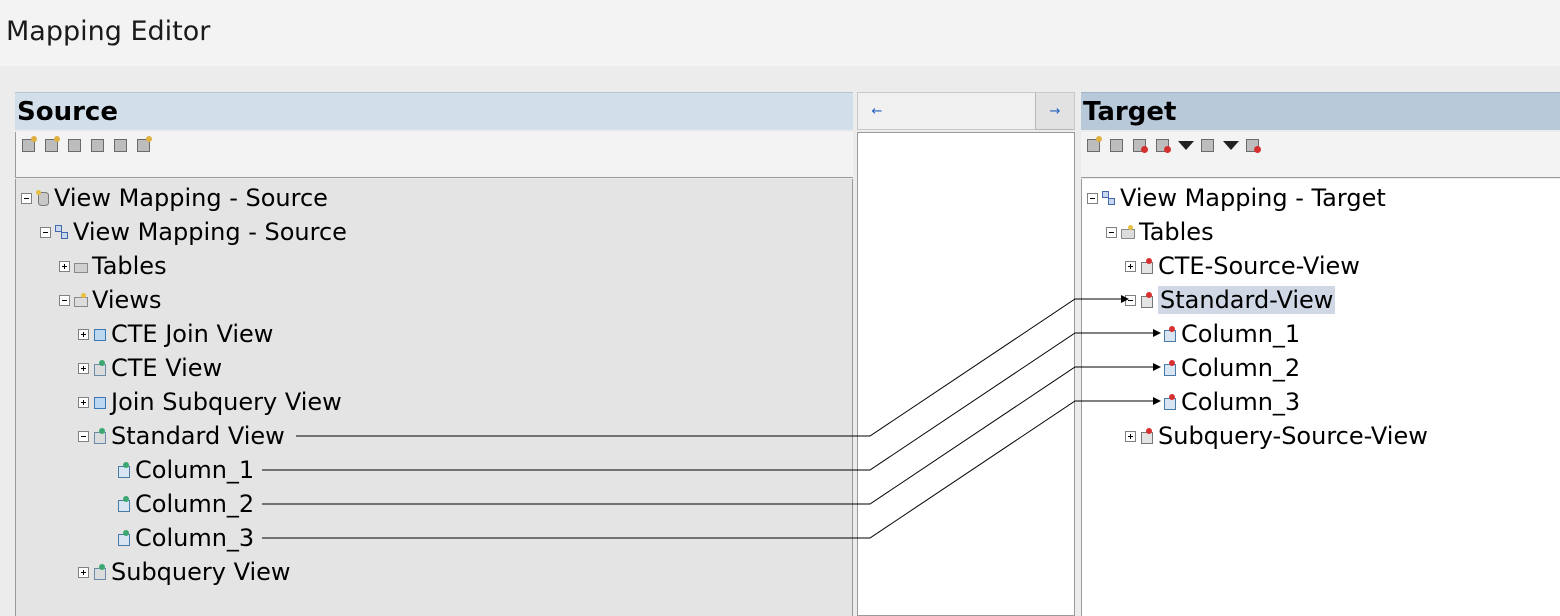 The height and width of the screenshot is (616, 1560). Describe the element at coordinates (1139, 144) in the screenshot. I see `delete-mapping-icon` at that location.